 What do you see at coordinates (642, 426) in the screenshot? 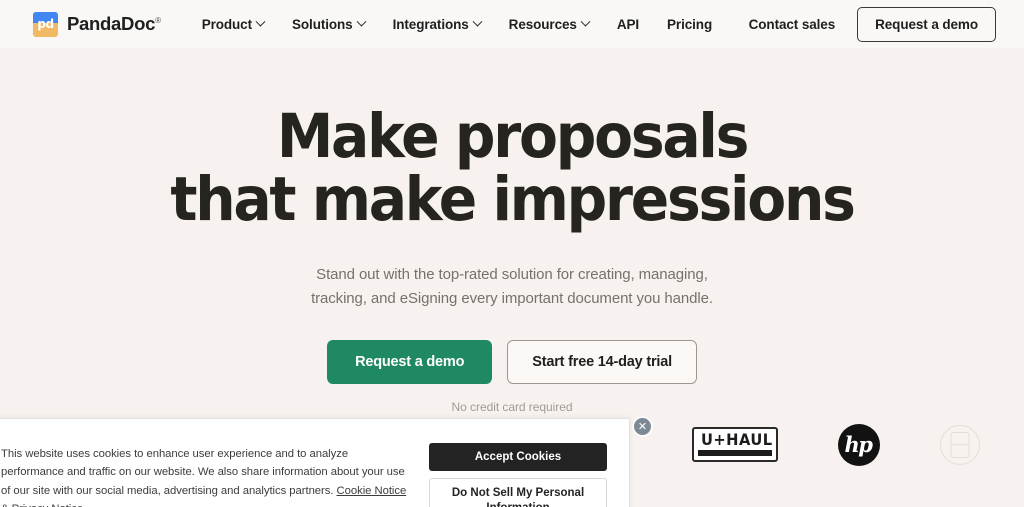
I see `close-icon: ✕` at bounding box center [642, 426].